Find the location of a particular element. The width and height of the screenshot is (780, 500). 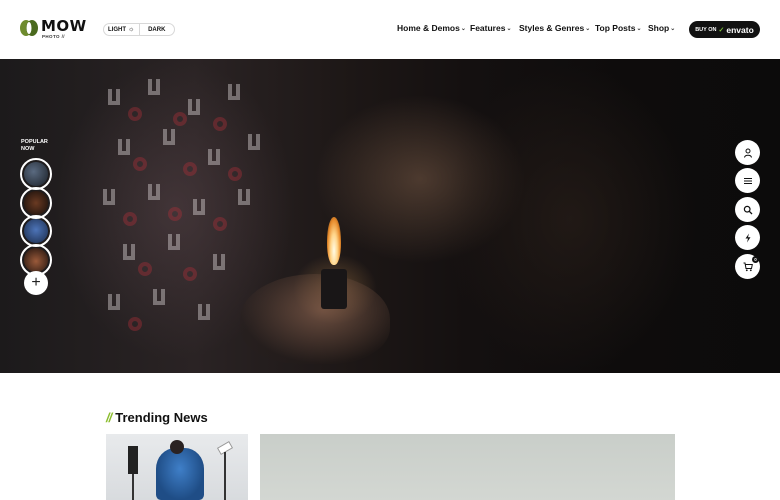

hero-lighter is located at coordinates (334, 289).